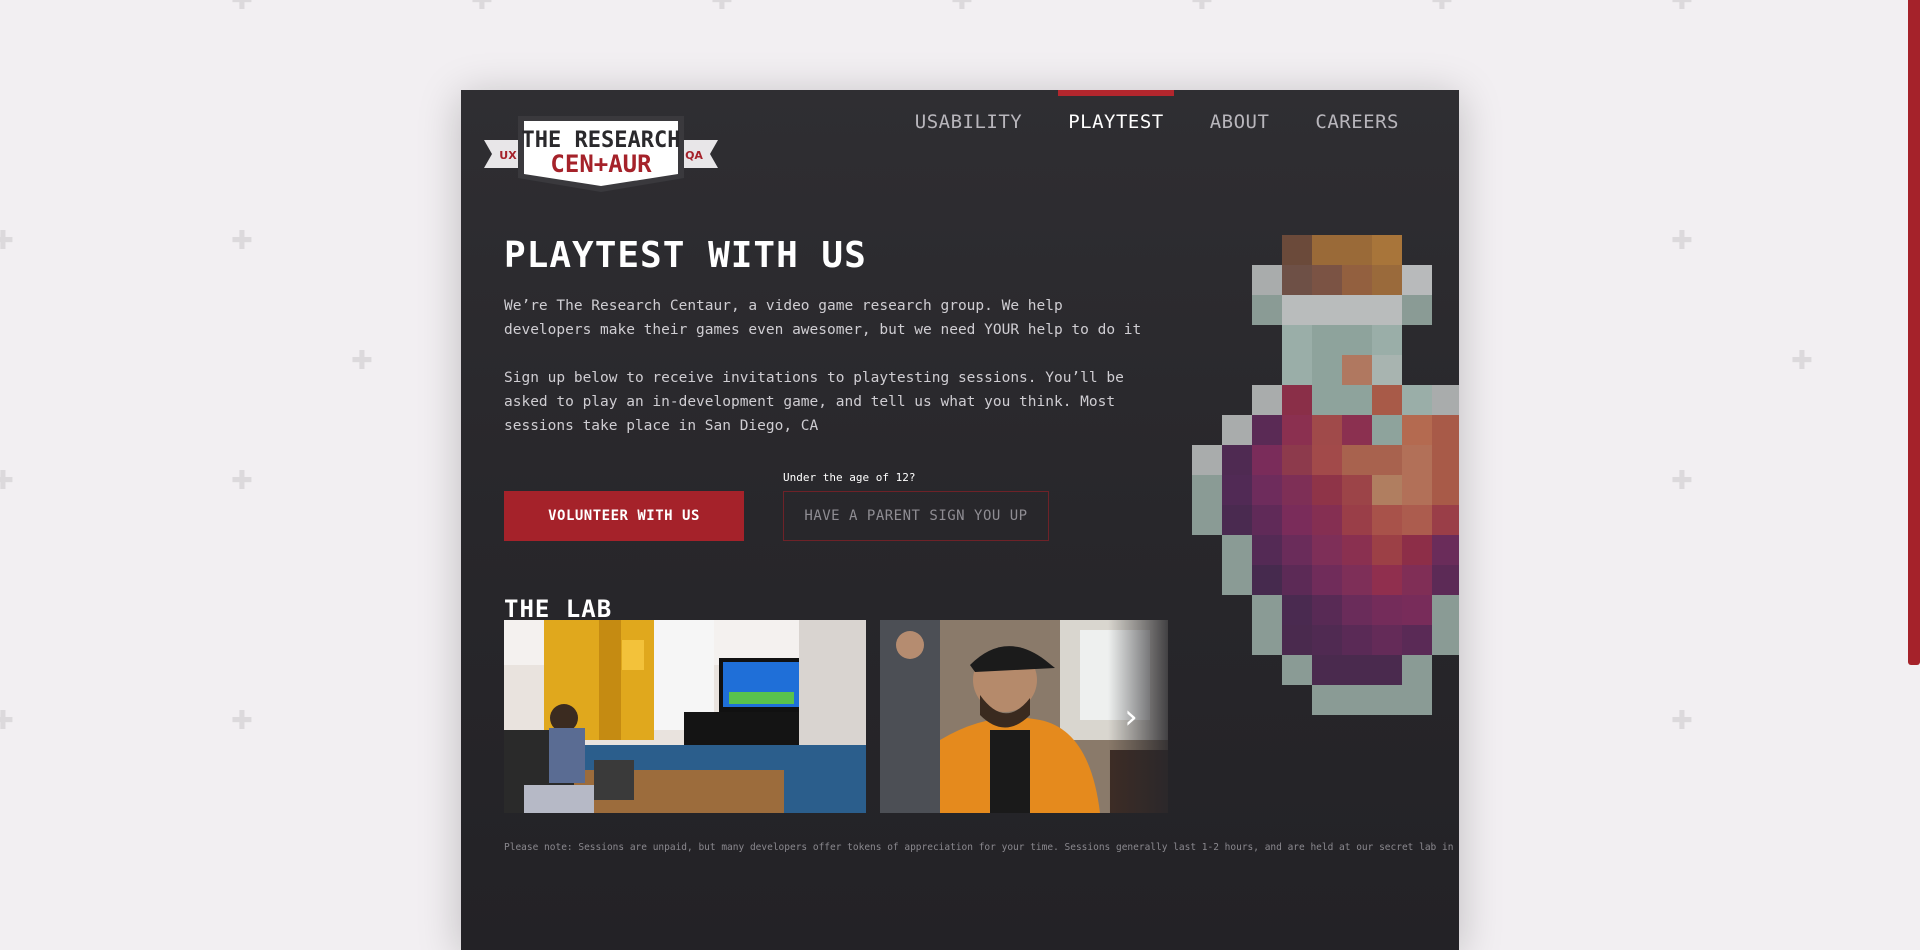  I want to click on page-scrollbar, so click(1914, 475).